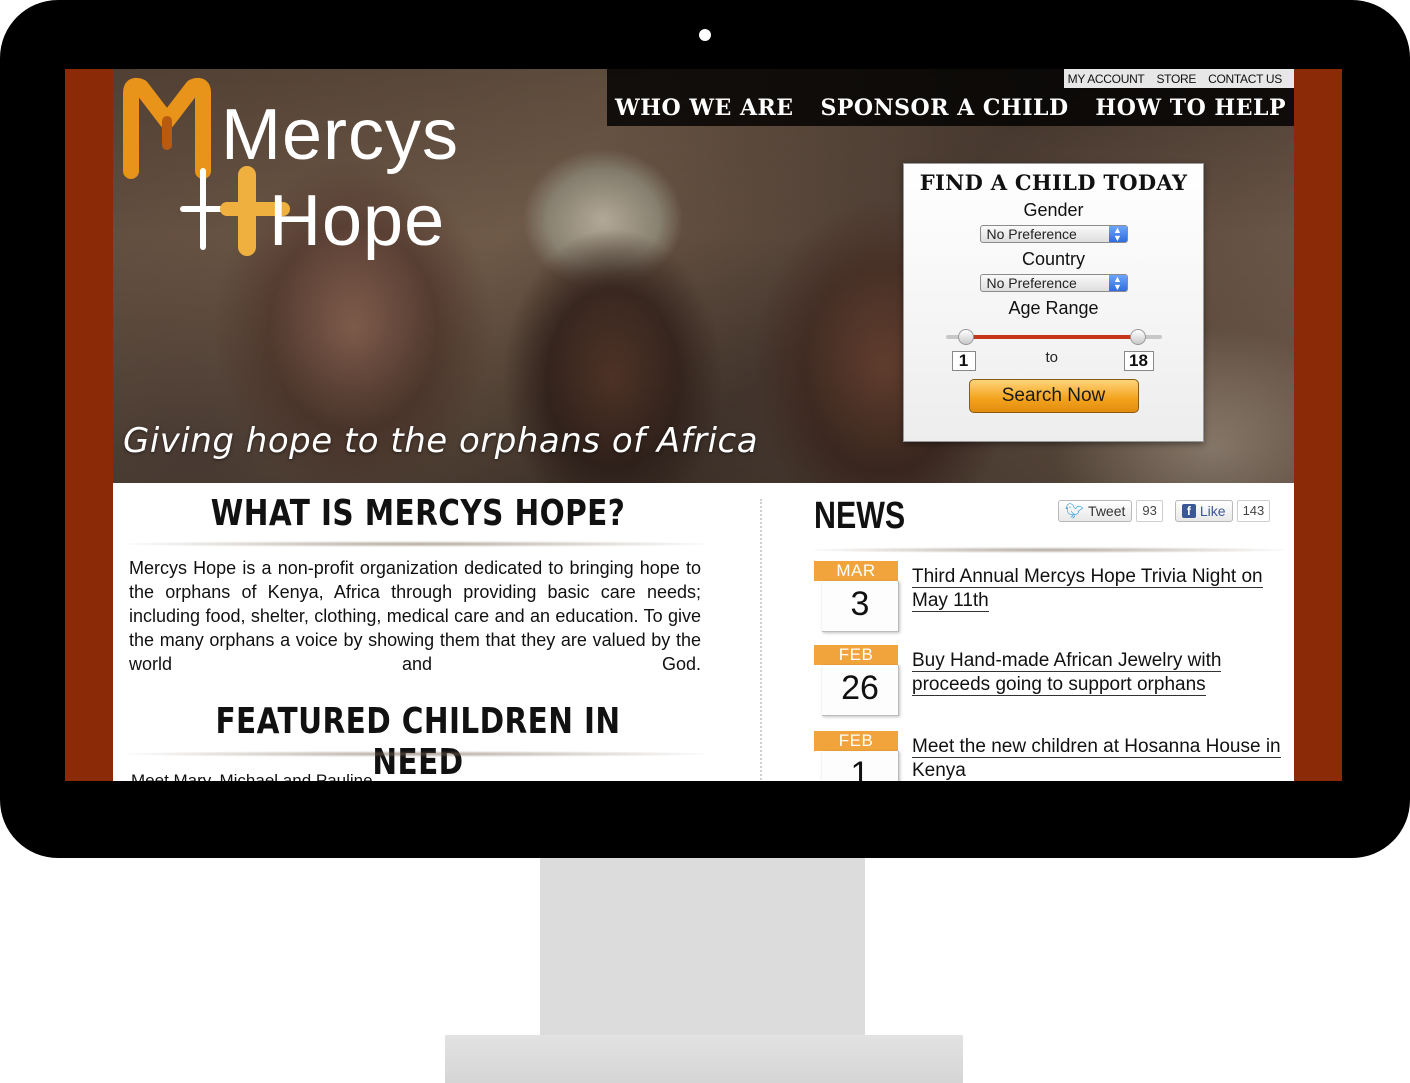  I want to click on gender-select: No Preference ▲ ▼, so click(1053, 234).